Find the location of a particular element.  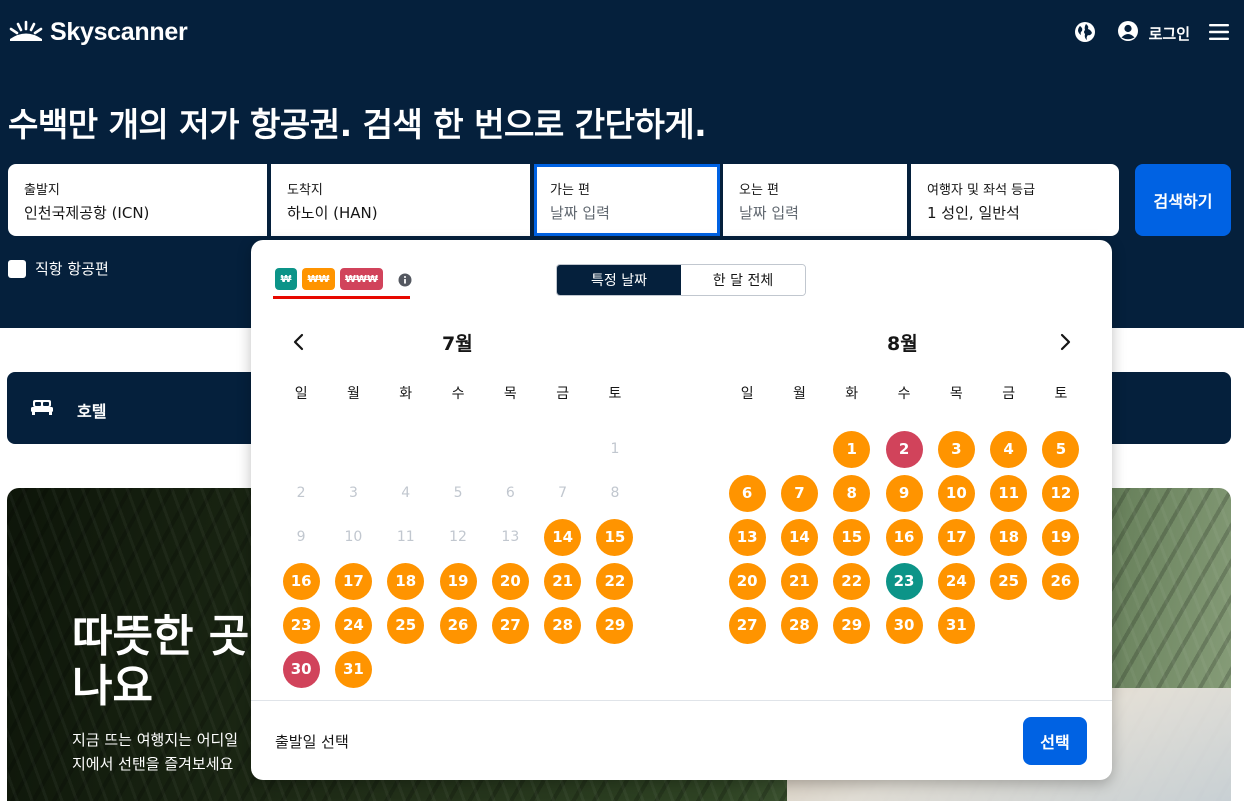

search-button: 검색하기 is located at coordinates (1183, 200).